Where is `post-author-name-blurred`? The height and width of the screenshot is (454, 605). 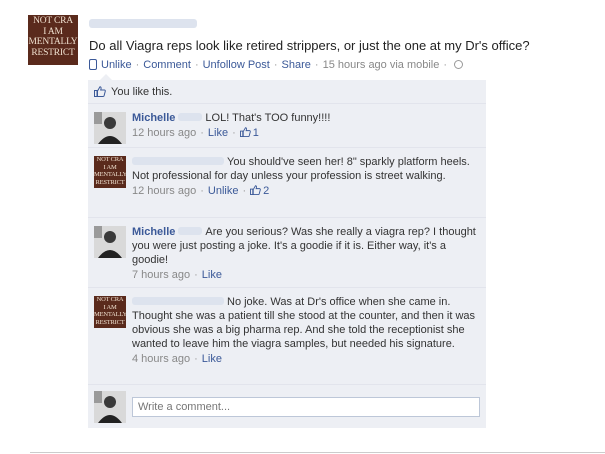
post-author-name-blurred is located at coordinates (143, 23).